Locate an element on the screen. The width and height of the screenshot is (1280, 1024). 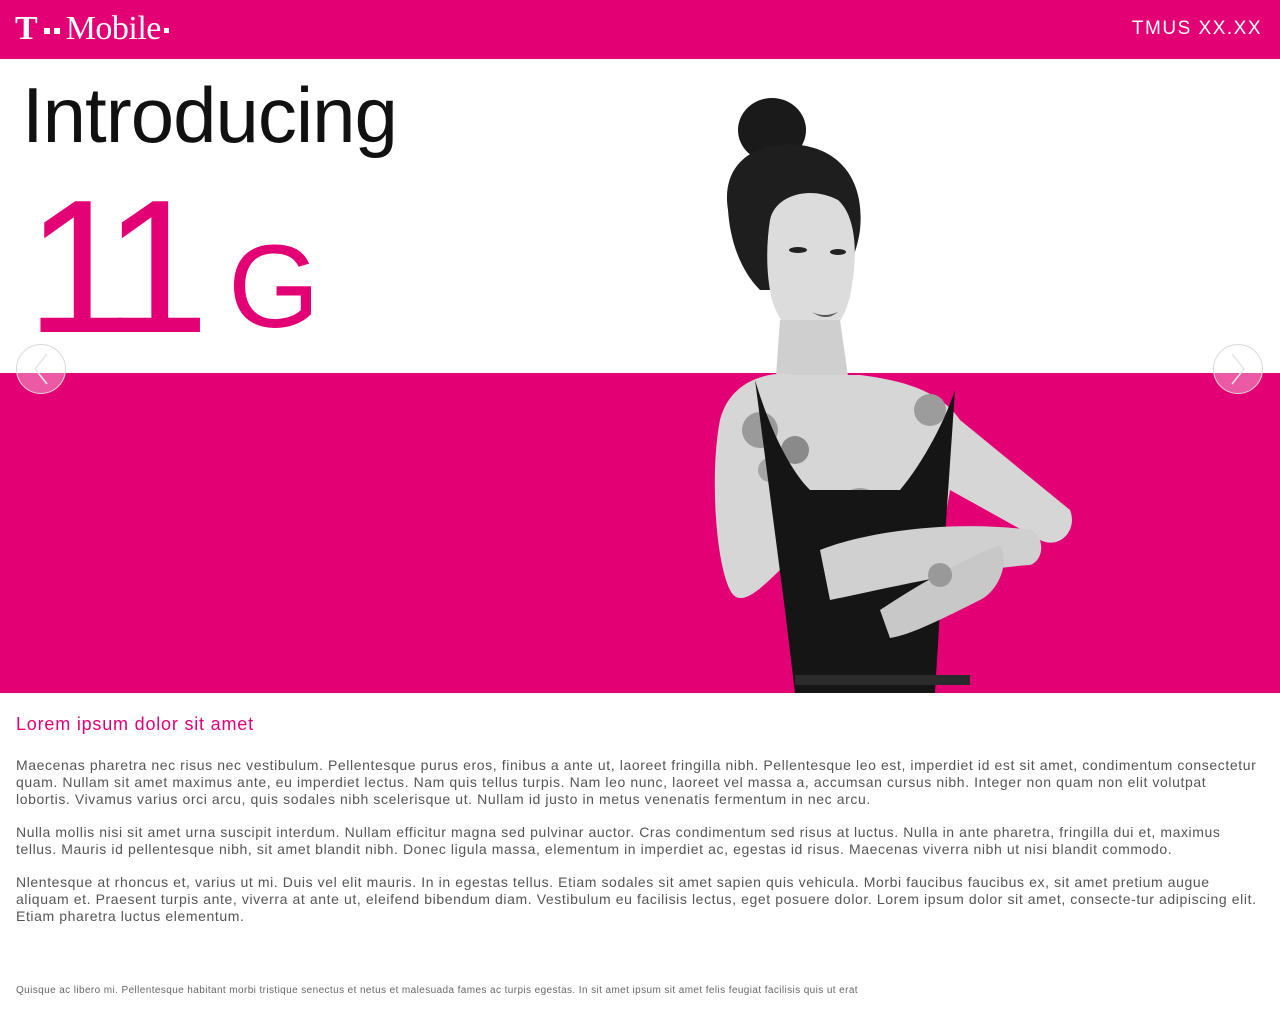
stock-ticker: TMUS XX.XX is located at coordinates (1196, 28).